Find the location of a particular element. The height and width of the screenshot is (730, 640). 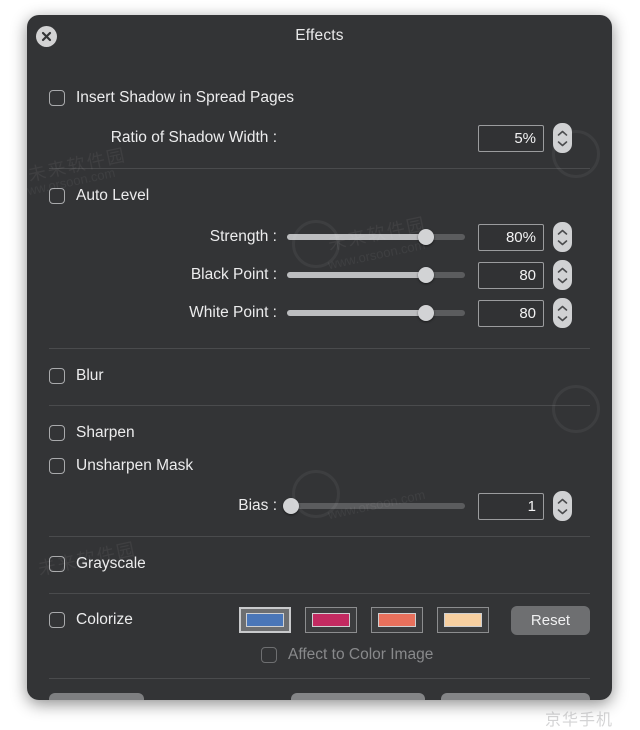

restore-to-default-button: Restore to Default is located at coordinates (515, 696).